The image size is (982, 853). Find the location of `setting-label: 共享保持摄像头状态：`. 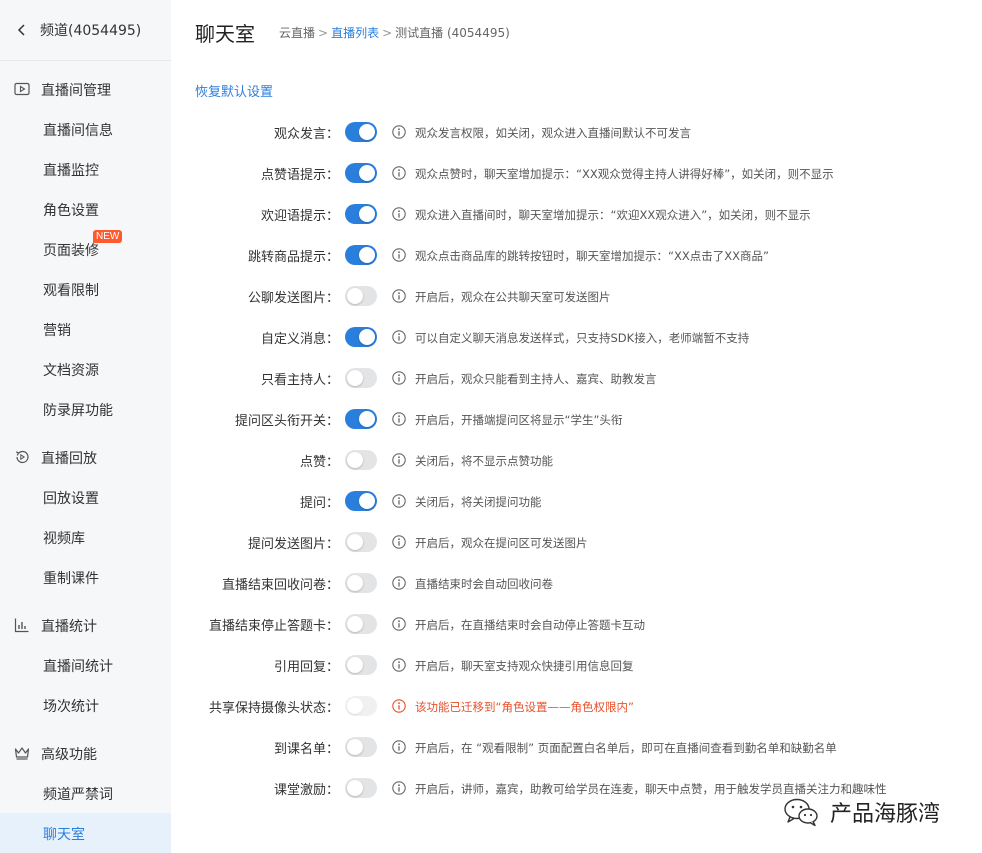

setting-label: 共享保持摄像头状态： is located at coordinates (273, 708).